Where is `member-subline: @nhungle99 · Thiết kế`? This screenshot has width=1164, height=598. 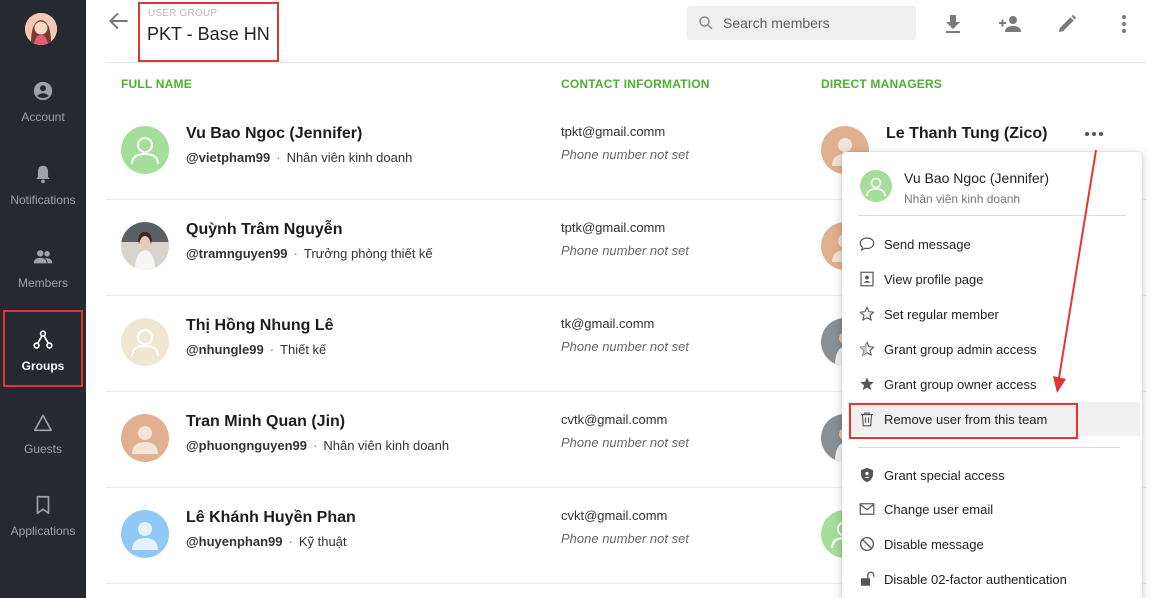
member-subline: @nhungle99 · Thiết kế is located at coordinates (256, 349).